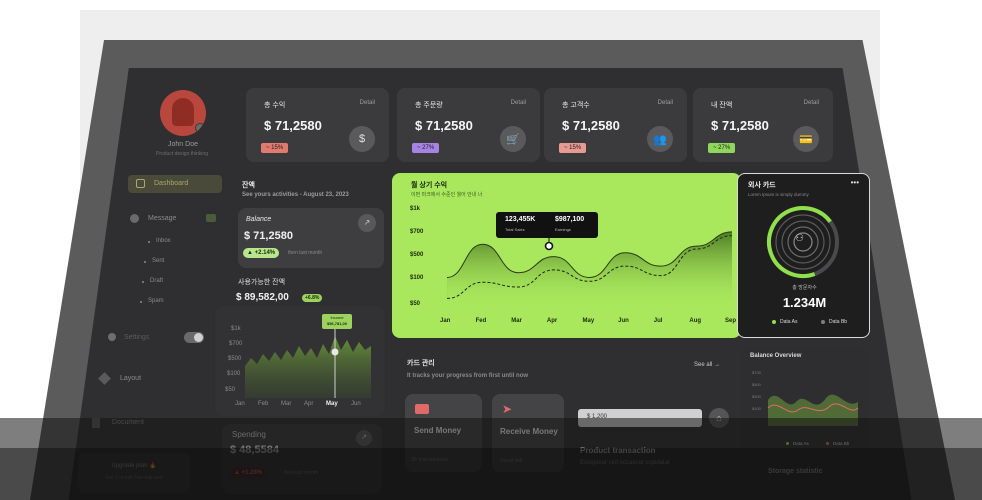 This screenshot has width=982, height=500. Describe the element at coordinates (618, 450) in the screenshot. I see `product-transaction-title: Product transaction` at that location.